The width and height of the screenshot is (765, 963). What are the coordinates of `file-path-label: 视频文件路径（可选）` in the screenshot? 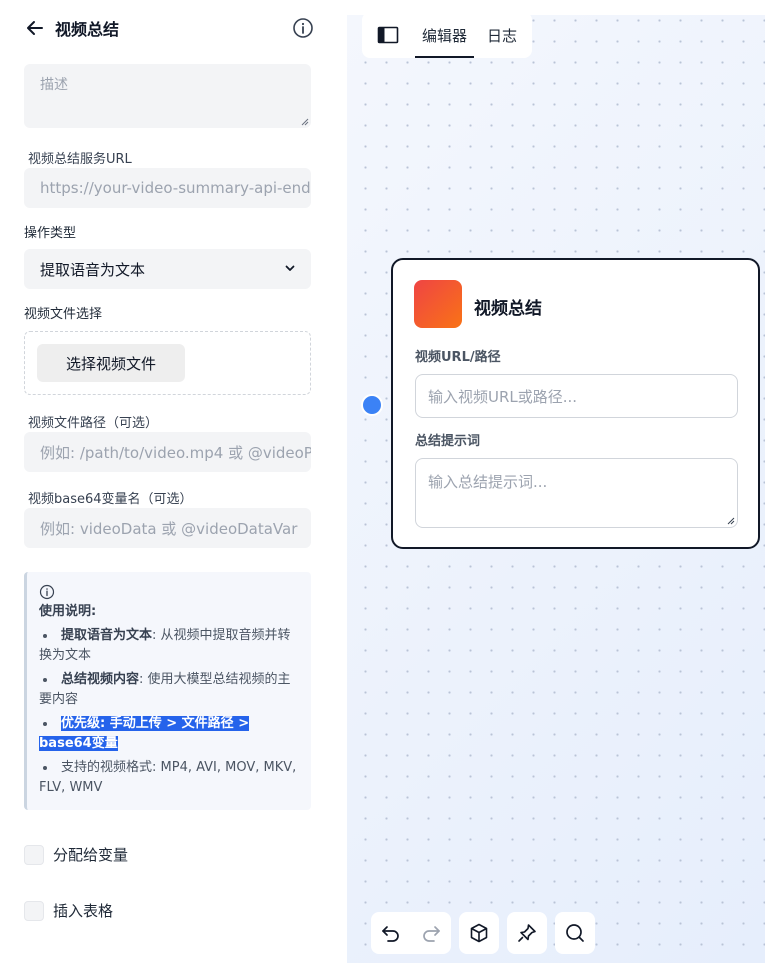 It's located at (93, 423).